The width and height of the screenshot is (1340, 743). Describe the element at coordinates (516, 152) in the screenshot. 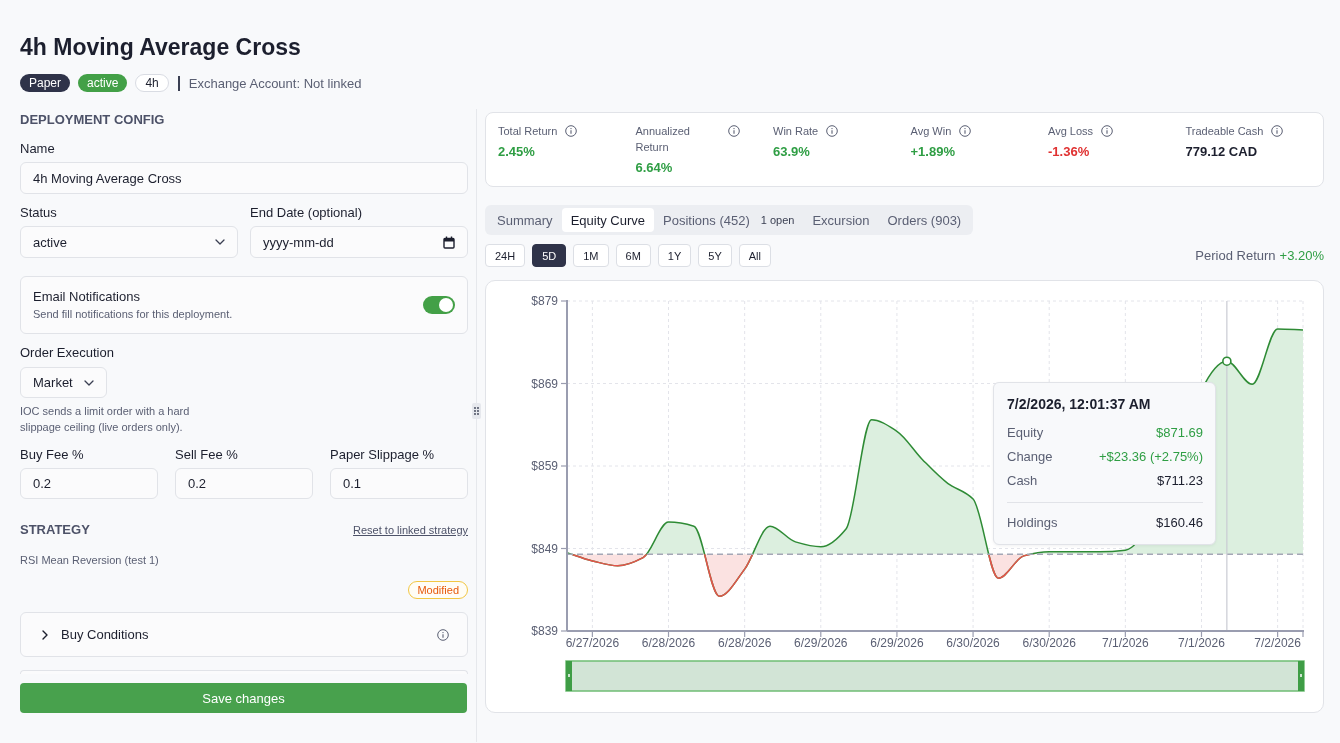

I see `metric-value: 2.45%` at that location.